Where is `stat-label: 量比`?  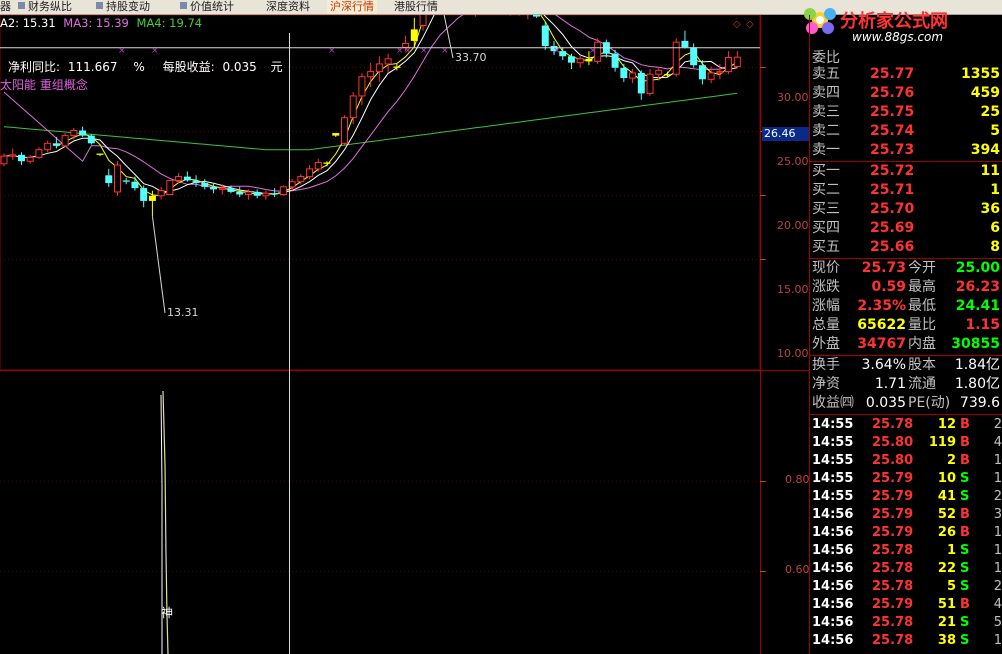 stat-label: 量比 is located at coordinates (922, 325).